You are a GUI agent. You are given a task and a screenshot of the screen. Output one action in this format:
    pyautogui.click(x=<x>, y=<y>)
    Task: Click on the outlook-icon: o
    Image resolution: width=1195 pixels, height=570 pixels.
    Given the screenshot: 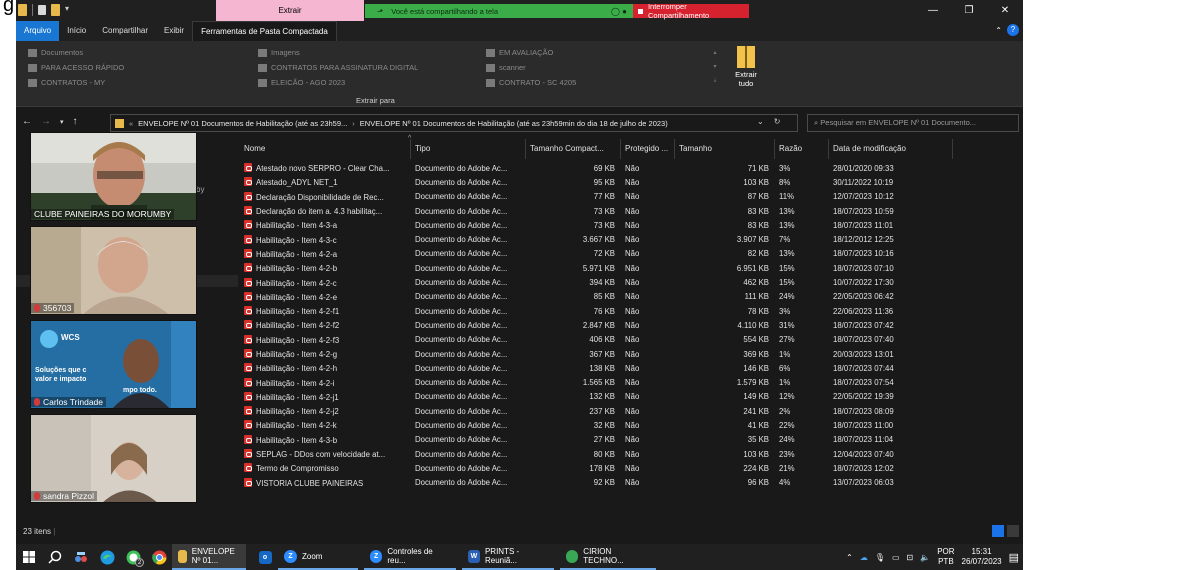 What is the action you would take?
    pyautogui.click(x=265, y=557)
    